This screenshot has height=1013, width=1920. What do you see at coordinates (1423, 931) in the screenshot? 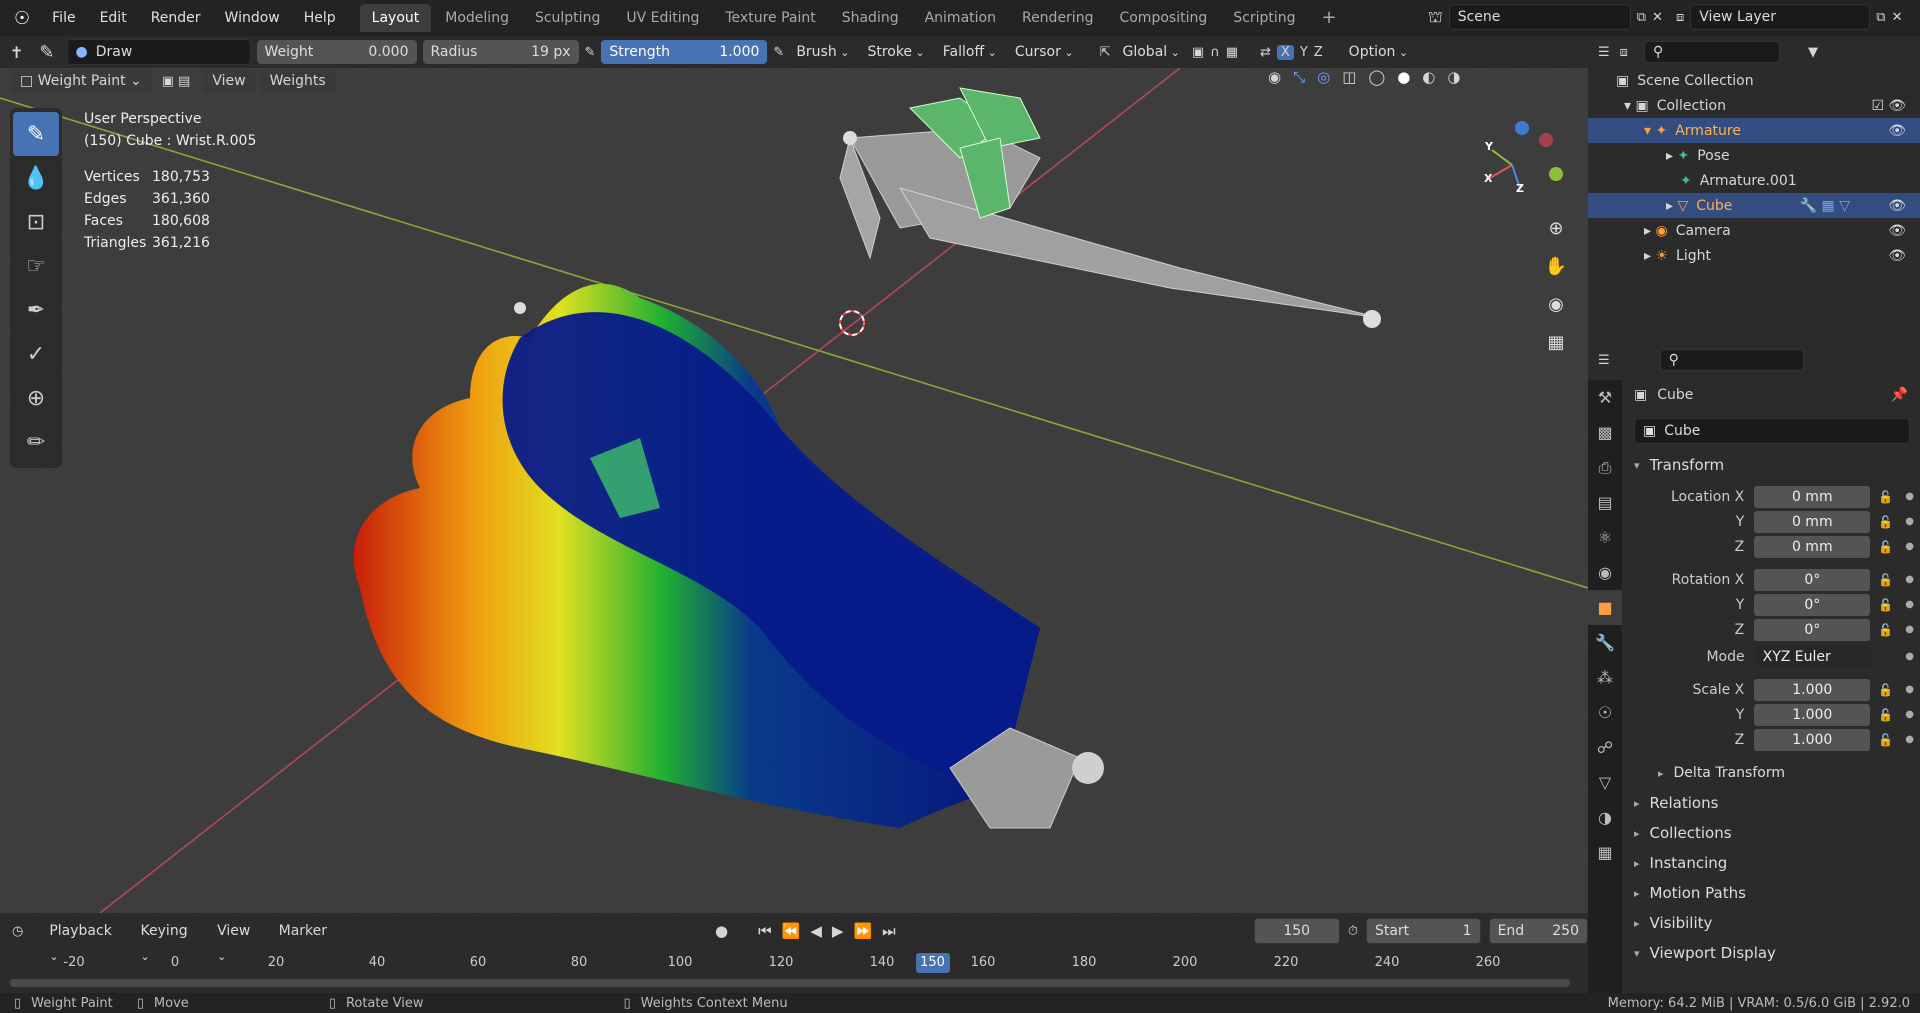
I see `start-frame-field: Start 1` at bounding box center [1423, 931].